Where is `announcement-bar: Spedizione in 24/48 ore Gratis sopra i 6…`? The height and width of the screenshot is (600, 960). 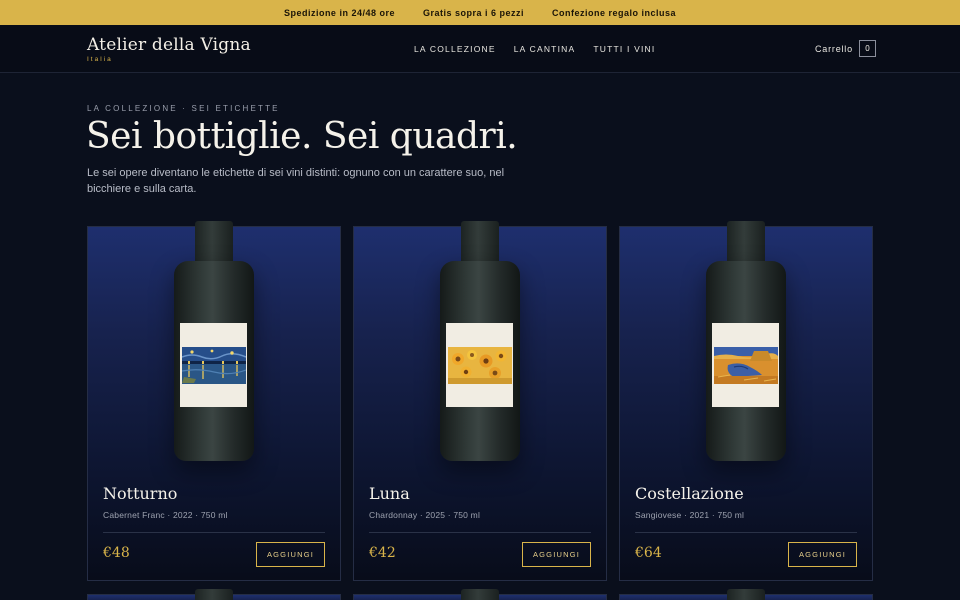
announcement-bar: Spedizione in 24/48 ore Gratis sopra i 6… is located at coordinates (480, 12).